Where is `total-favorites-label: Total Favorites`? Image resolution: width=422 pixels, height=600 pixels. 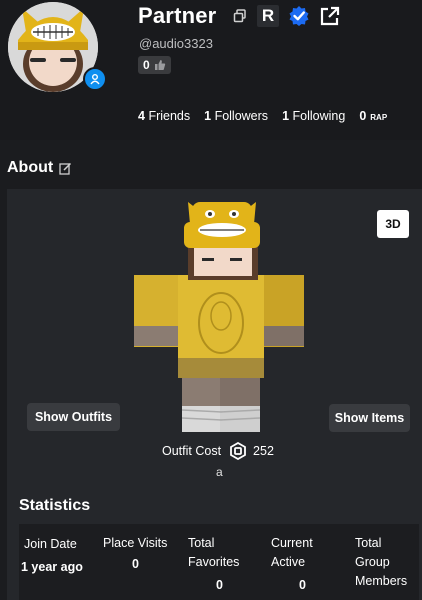
total-favorites-label: Total Favorites is located at coordinates (214, 552).